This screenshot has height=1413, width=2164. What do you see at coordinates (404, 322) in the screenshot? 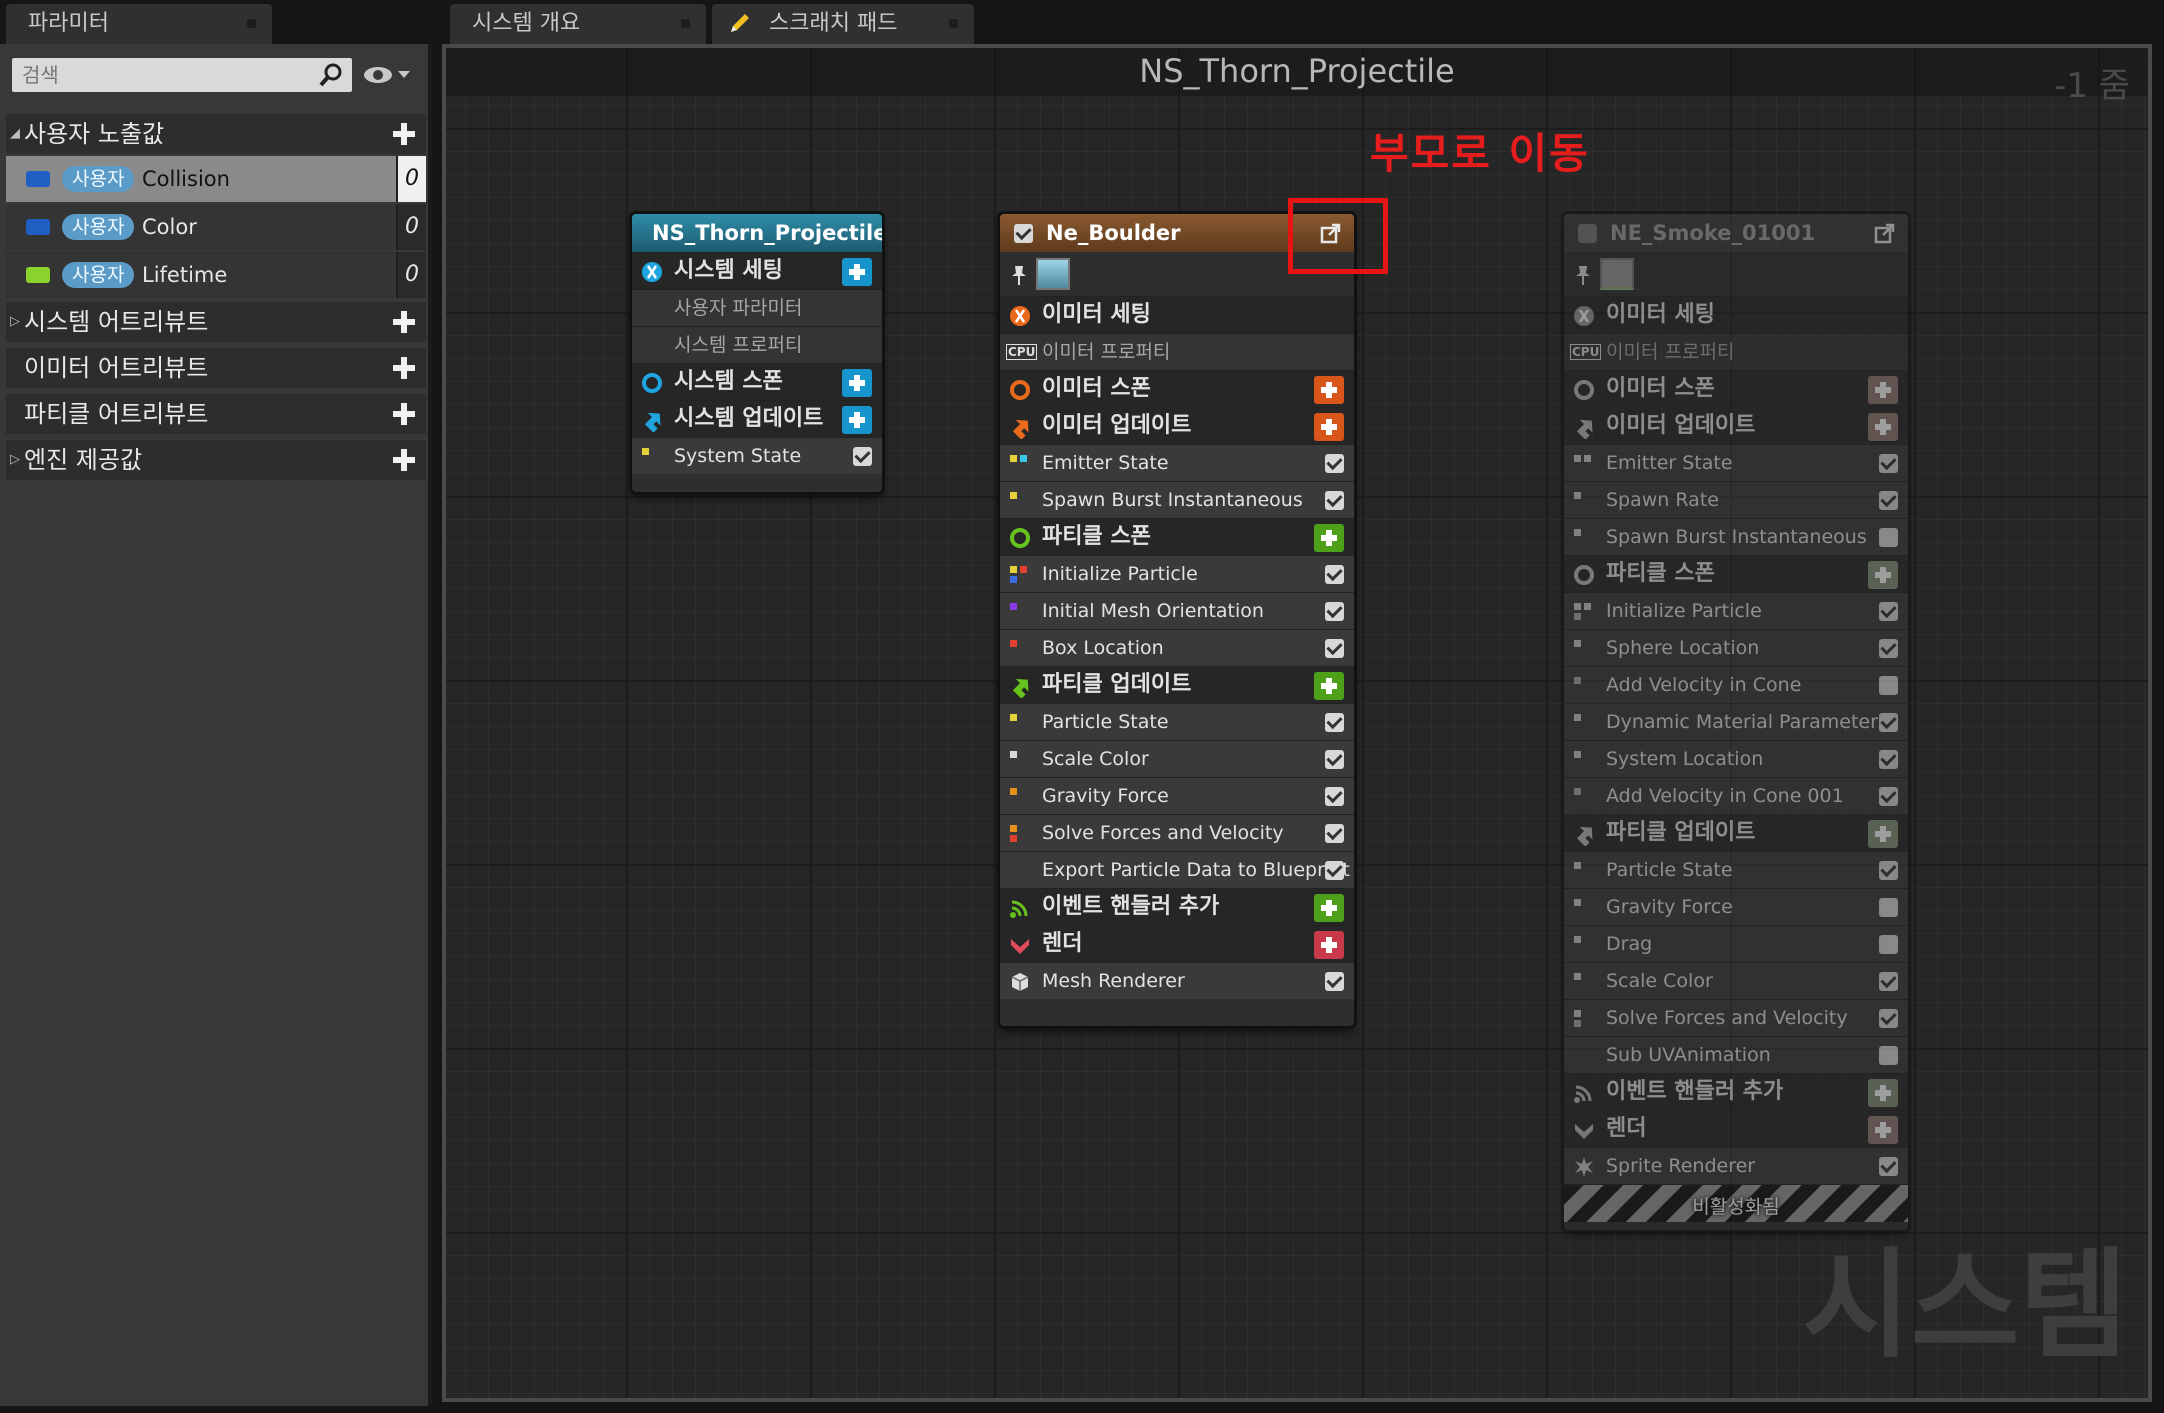
I see `add-system-attribute-button` at bounding box center [404, 322].